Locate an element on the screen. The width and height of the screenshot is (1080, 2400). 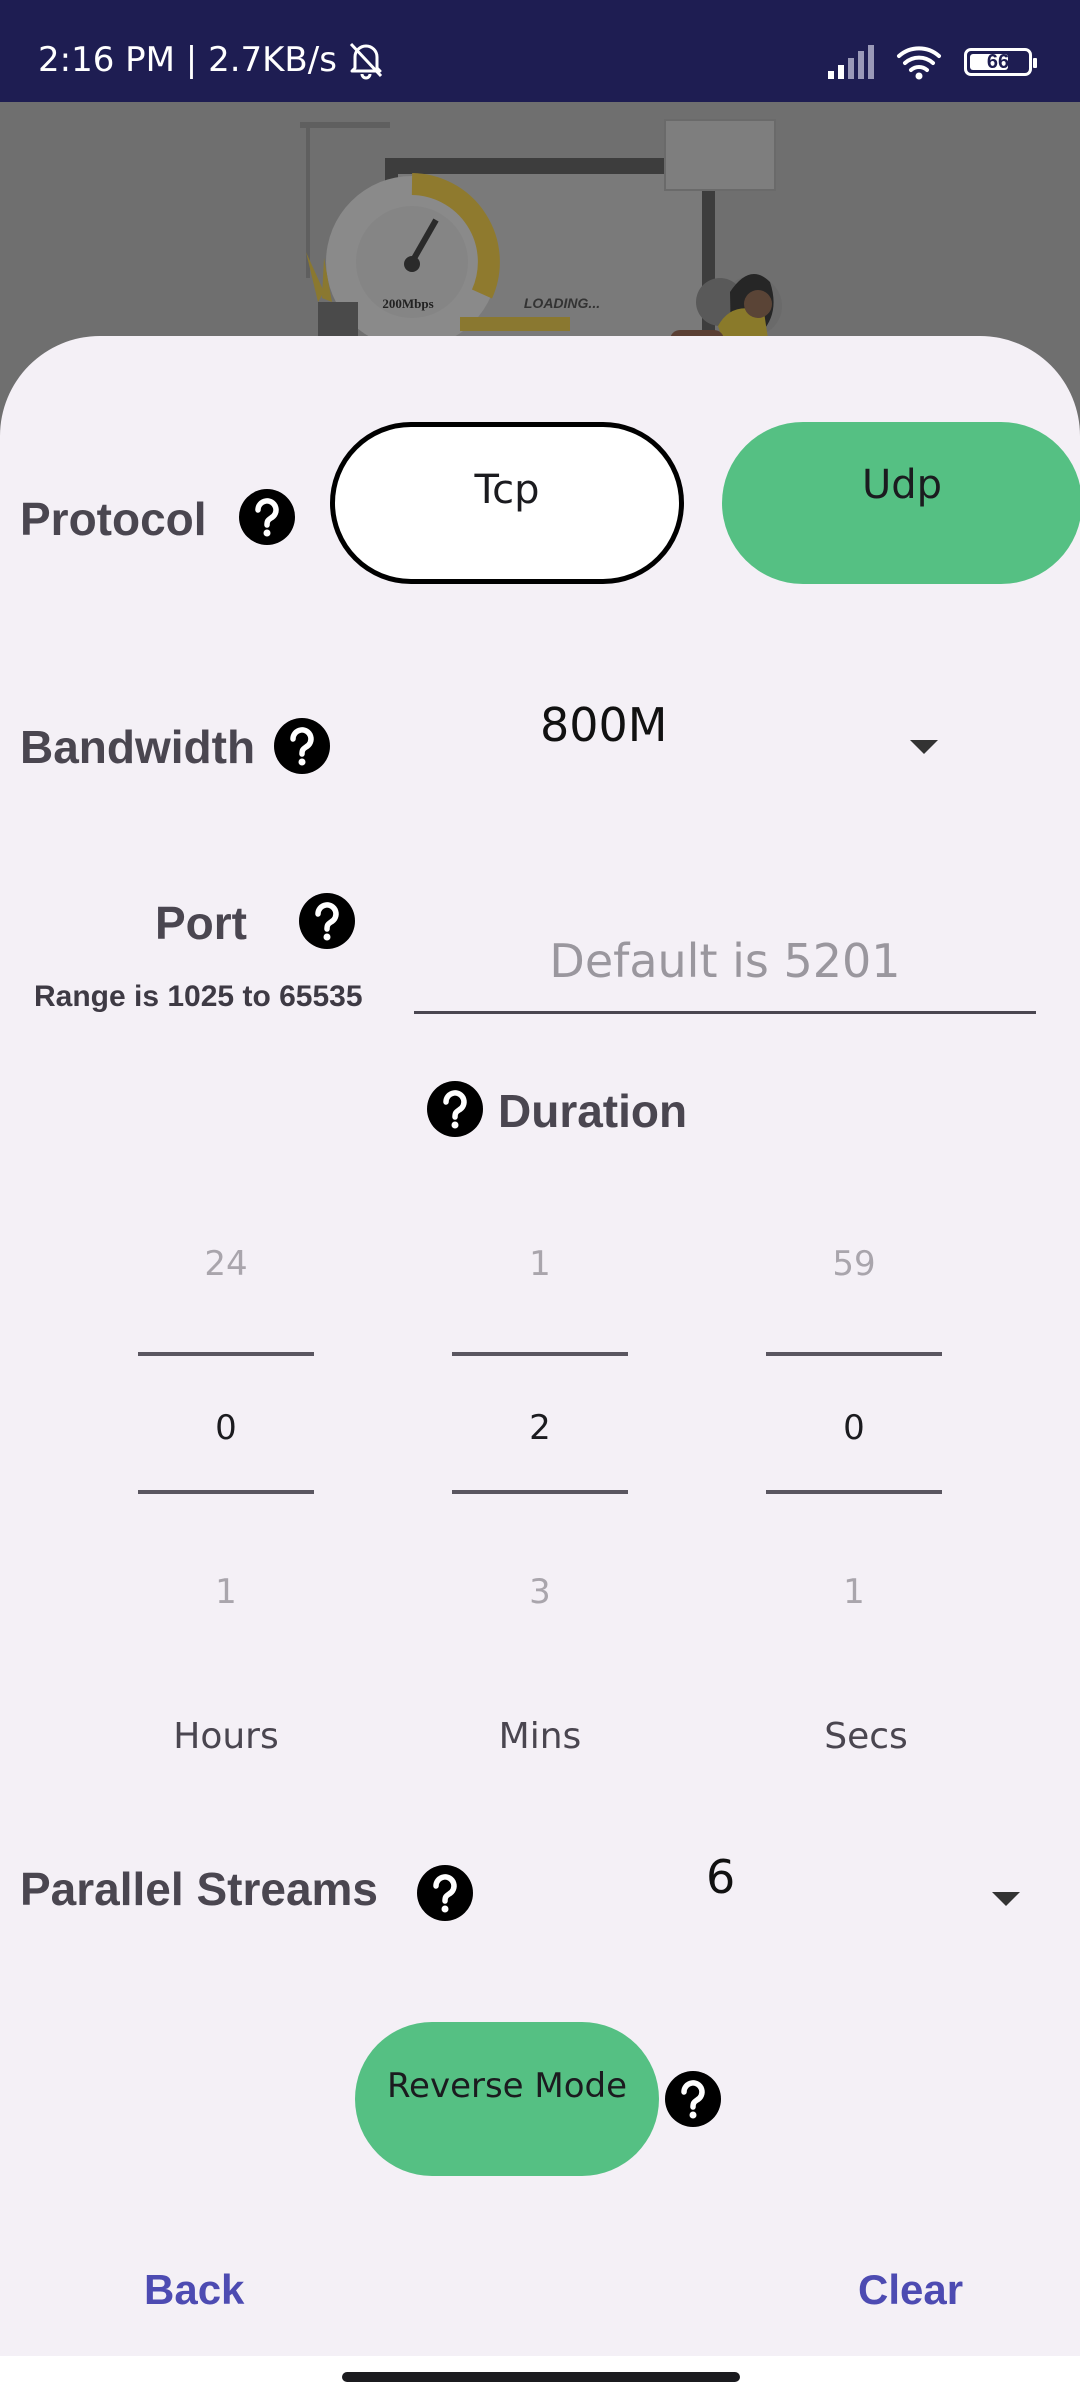
secs-divider-bottom is located at coordinates (854, 1492).